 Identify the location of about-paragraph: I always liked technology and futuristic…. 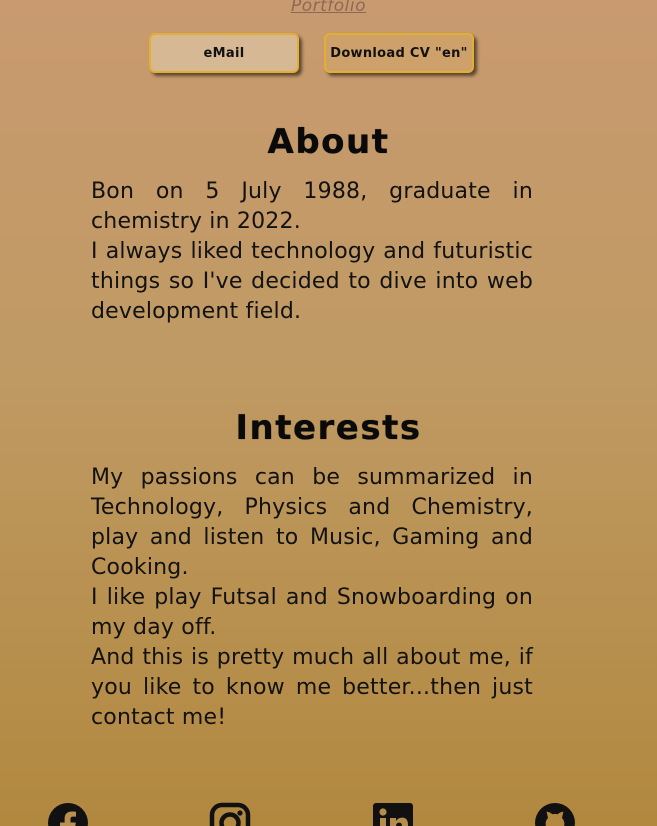
(312, 281).